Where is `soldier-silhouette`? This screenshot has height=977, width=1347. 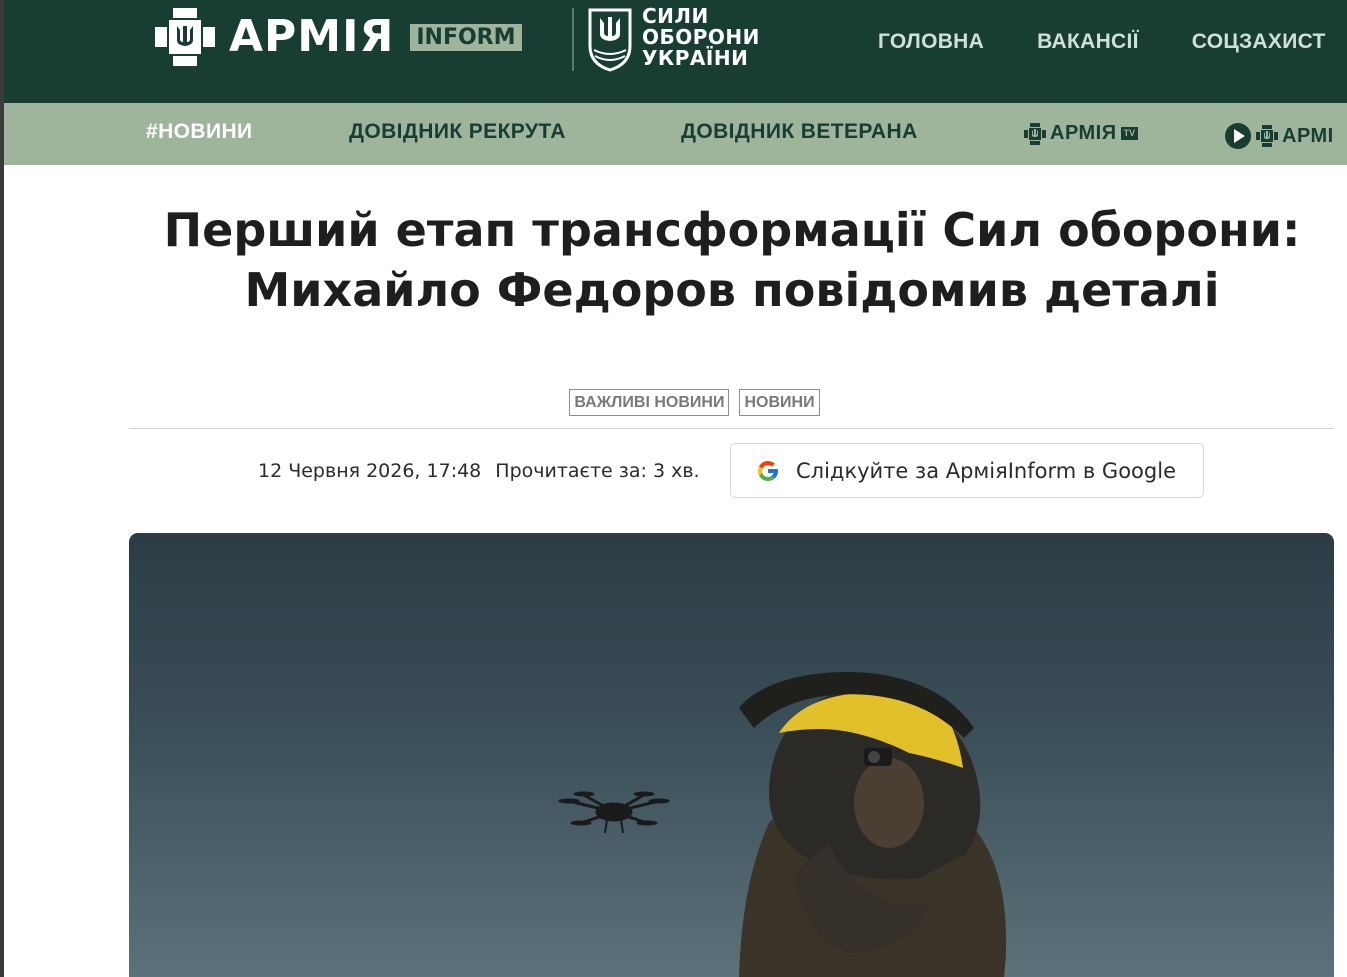
soldier-silhouette is located at coordinates (873, 824).